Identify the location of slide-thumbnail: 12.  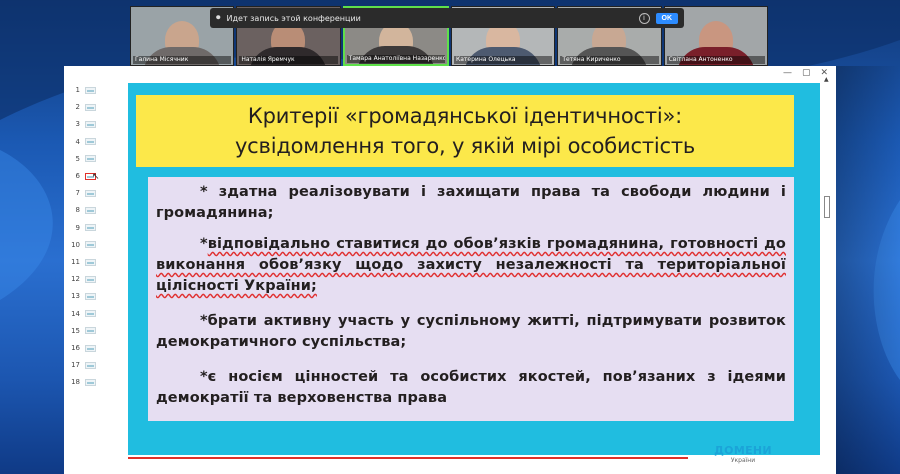
(83, 279).